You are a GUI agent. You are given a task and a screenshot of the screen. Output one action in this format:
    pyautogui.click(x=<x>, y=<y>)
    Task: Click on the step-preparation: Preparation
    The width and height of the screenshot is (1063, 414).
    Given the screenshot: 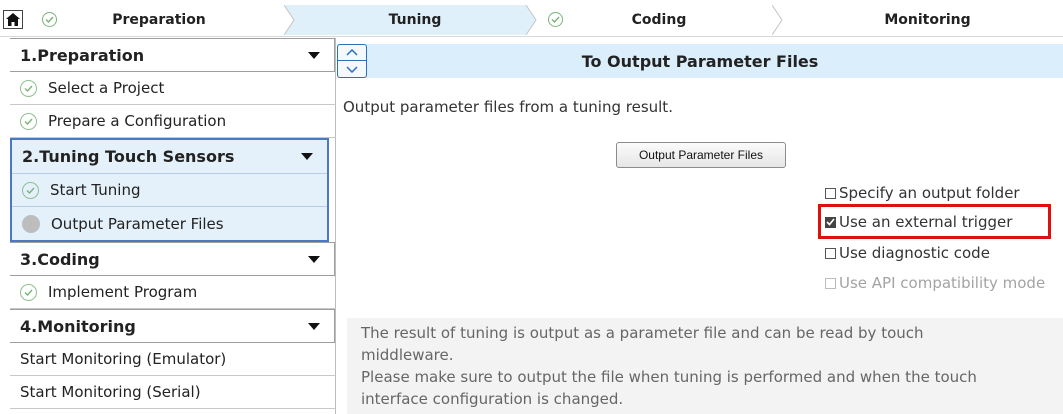 What is the action you would take?
    pyautogui.click(x=159, y=20)
    